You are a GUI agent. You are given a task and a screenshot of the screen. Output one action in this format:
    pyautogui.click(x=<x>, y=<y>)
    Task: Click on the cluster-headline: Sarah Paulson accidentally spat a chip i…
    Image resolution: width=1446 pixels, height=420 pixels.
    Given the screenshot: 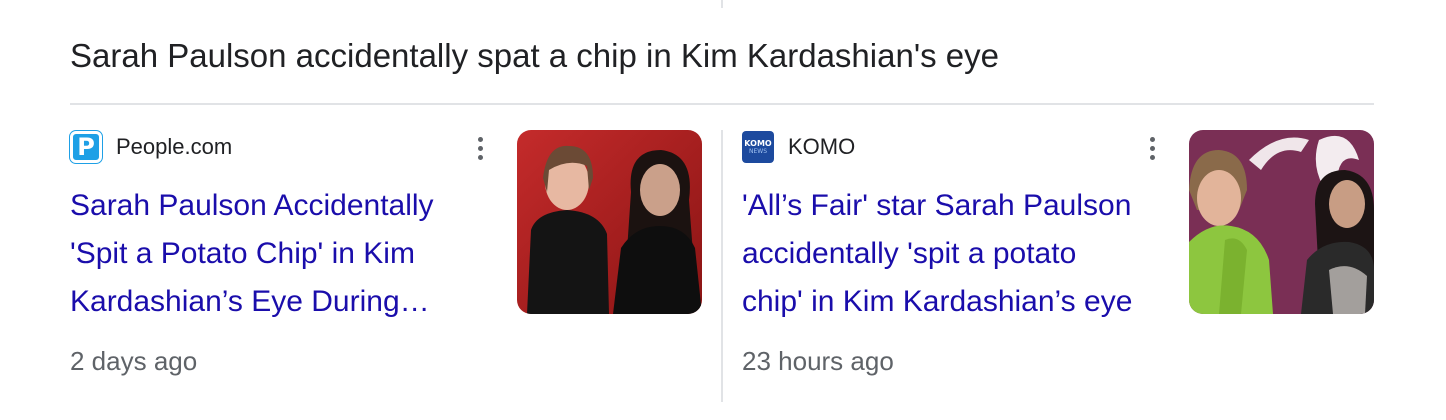 What is the action you would take?
    pyautogui.click(x=534, y=55)
    